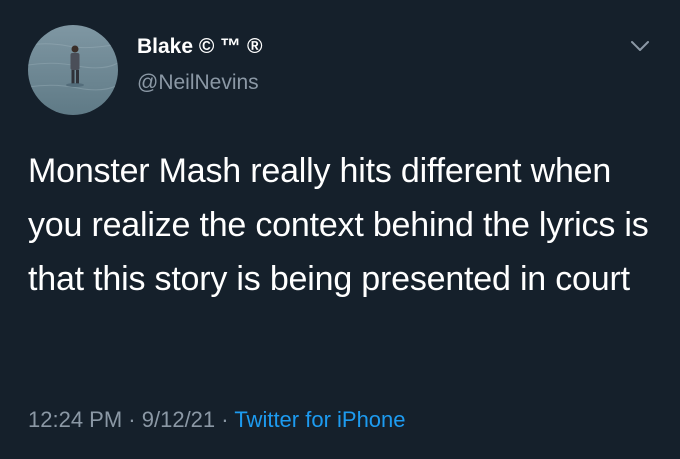 The width and height of the screenshot is (680, 459). Describe the element at coordinates (75, 419) in the screenshot. I see `tweet-time: 12:24 PM` at that location.